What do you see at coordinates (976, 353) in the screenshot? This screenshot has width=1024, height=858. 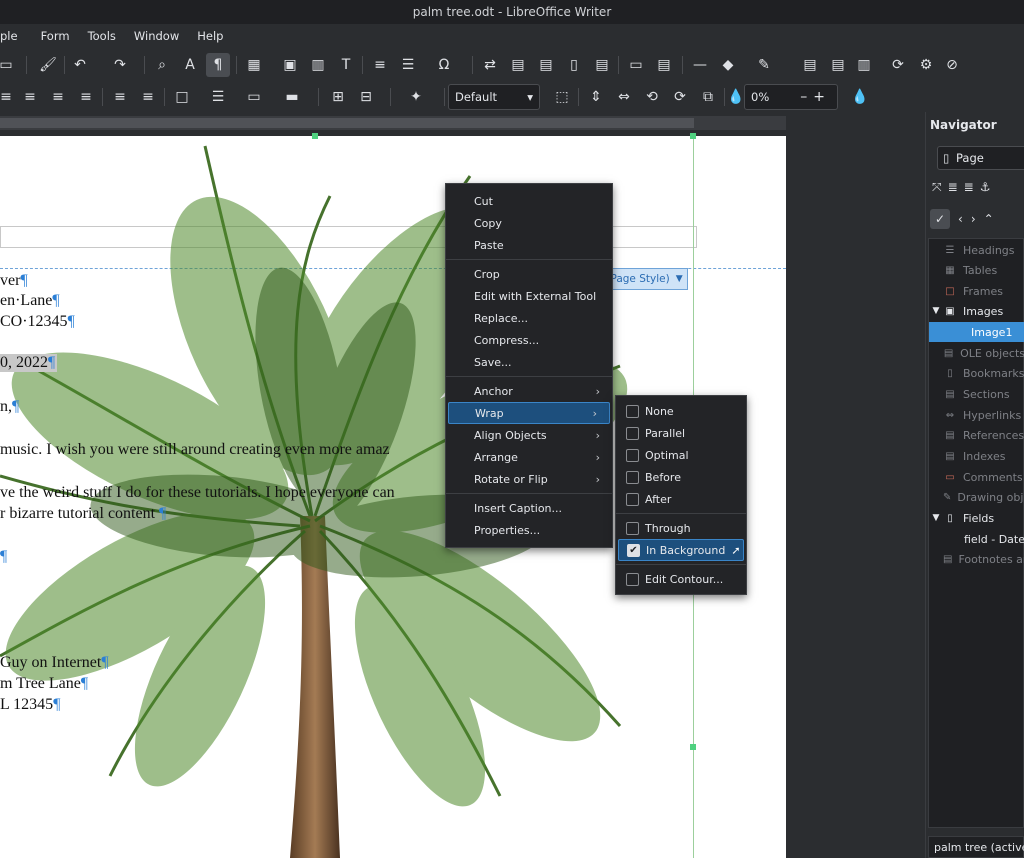 I see `tree-ole-objects: ▤ OLE objects` at bounding box center [976, 353].